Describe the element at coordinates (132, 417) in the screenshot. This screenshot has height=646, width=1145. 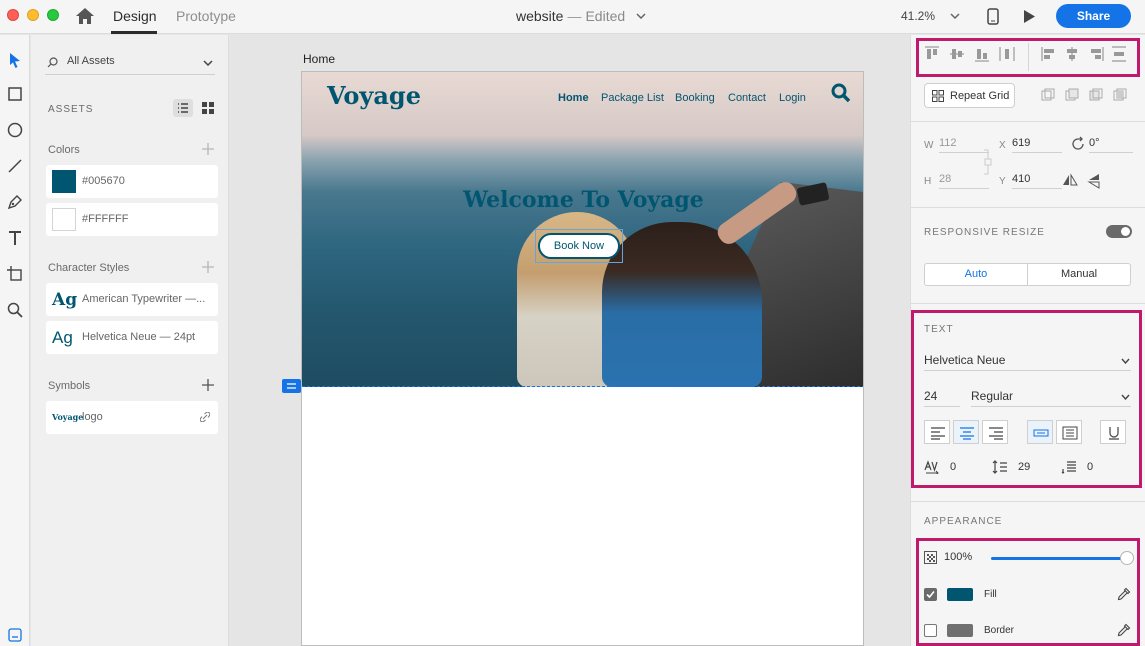
I see `symbol-item: Voyage logo` at that location.